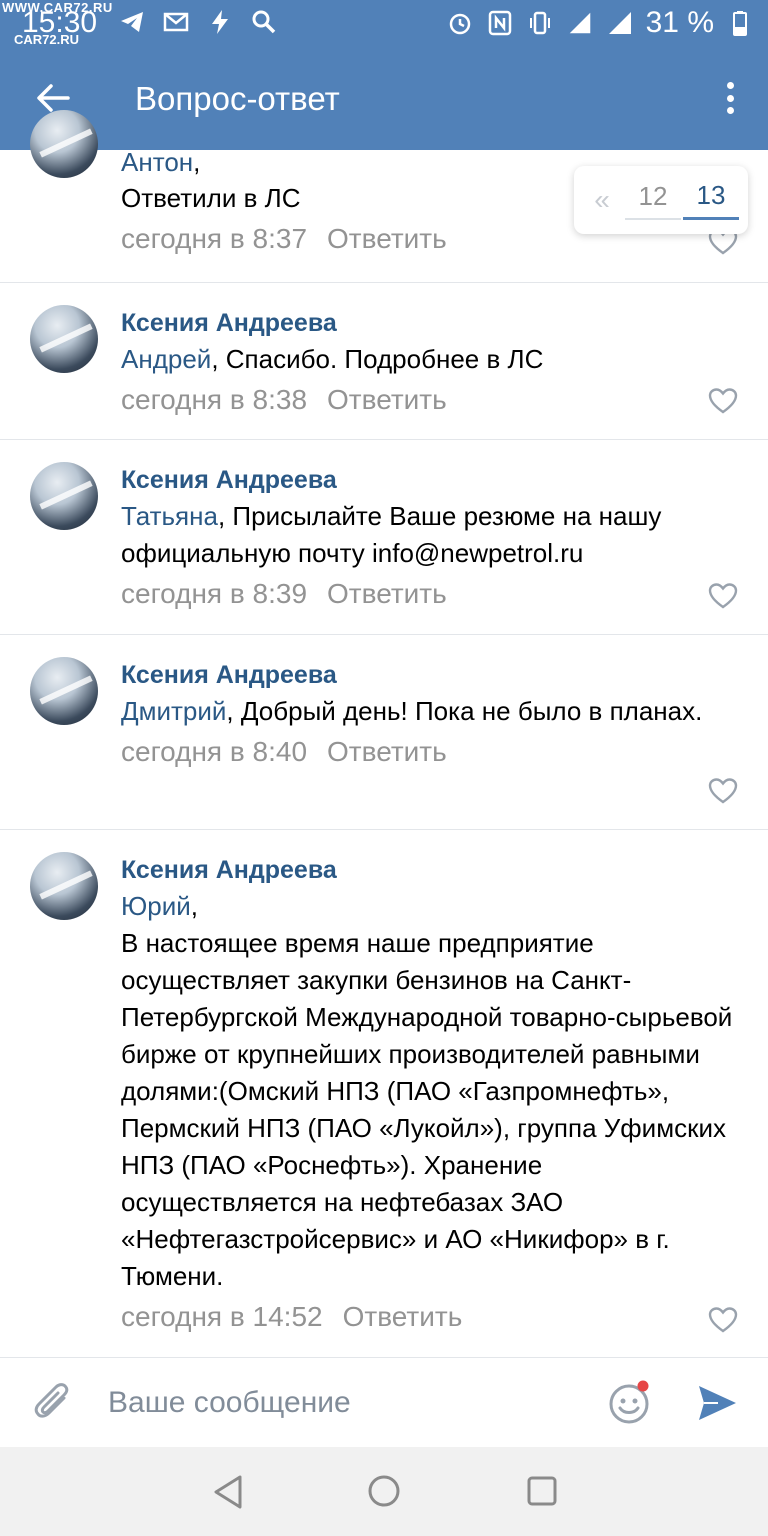 This screenshot has height=1536, width=768. Describe the element at coordinates (173, 711) in the screenshot. I see `comment-mention: Дмитрий` at that location.